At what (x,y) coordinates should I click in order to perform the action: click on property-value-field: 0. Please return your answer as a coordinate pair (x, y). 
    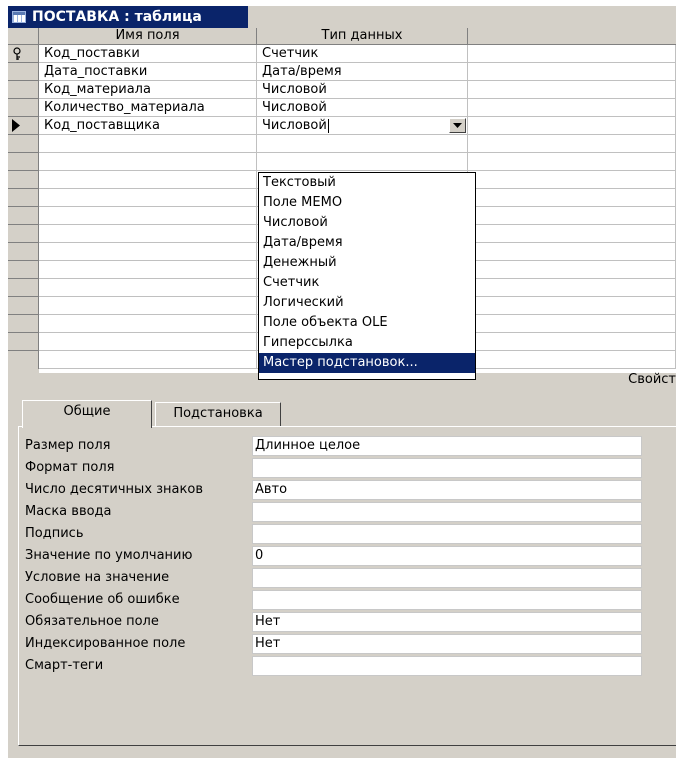
    Looking at the image, I should click on (447, 556).